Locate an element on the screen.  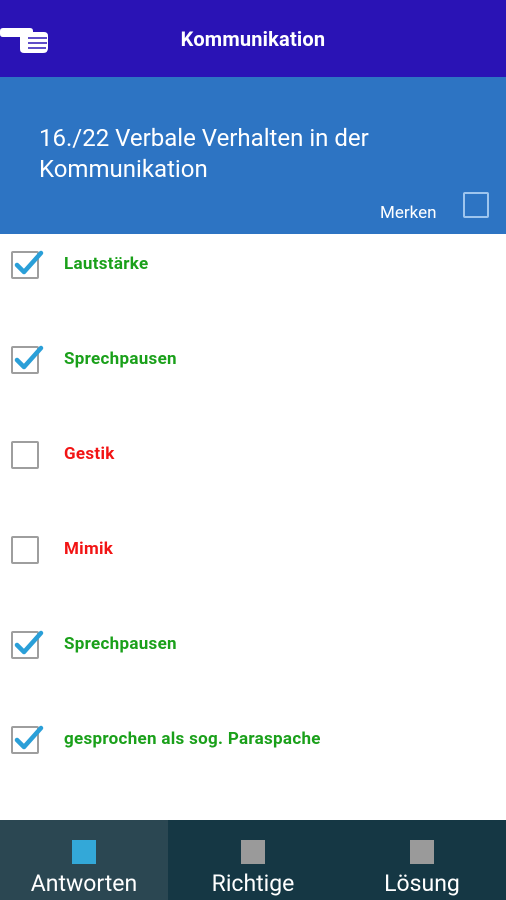
answer-item: Gestik is located at coordinates (253, 454).